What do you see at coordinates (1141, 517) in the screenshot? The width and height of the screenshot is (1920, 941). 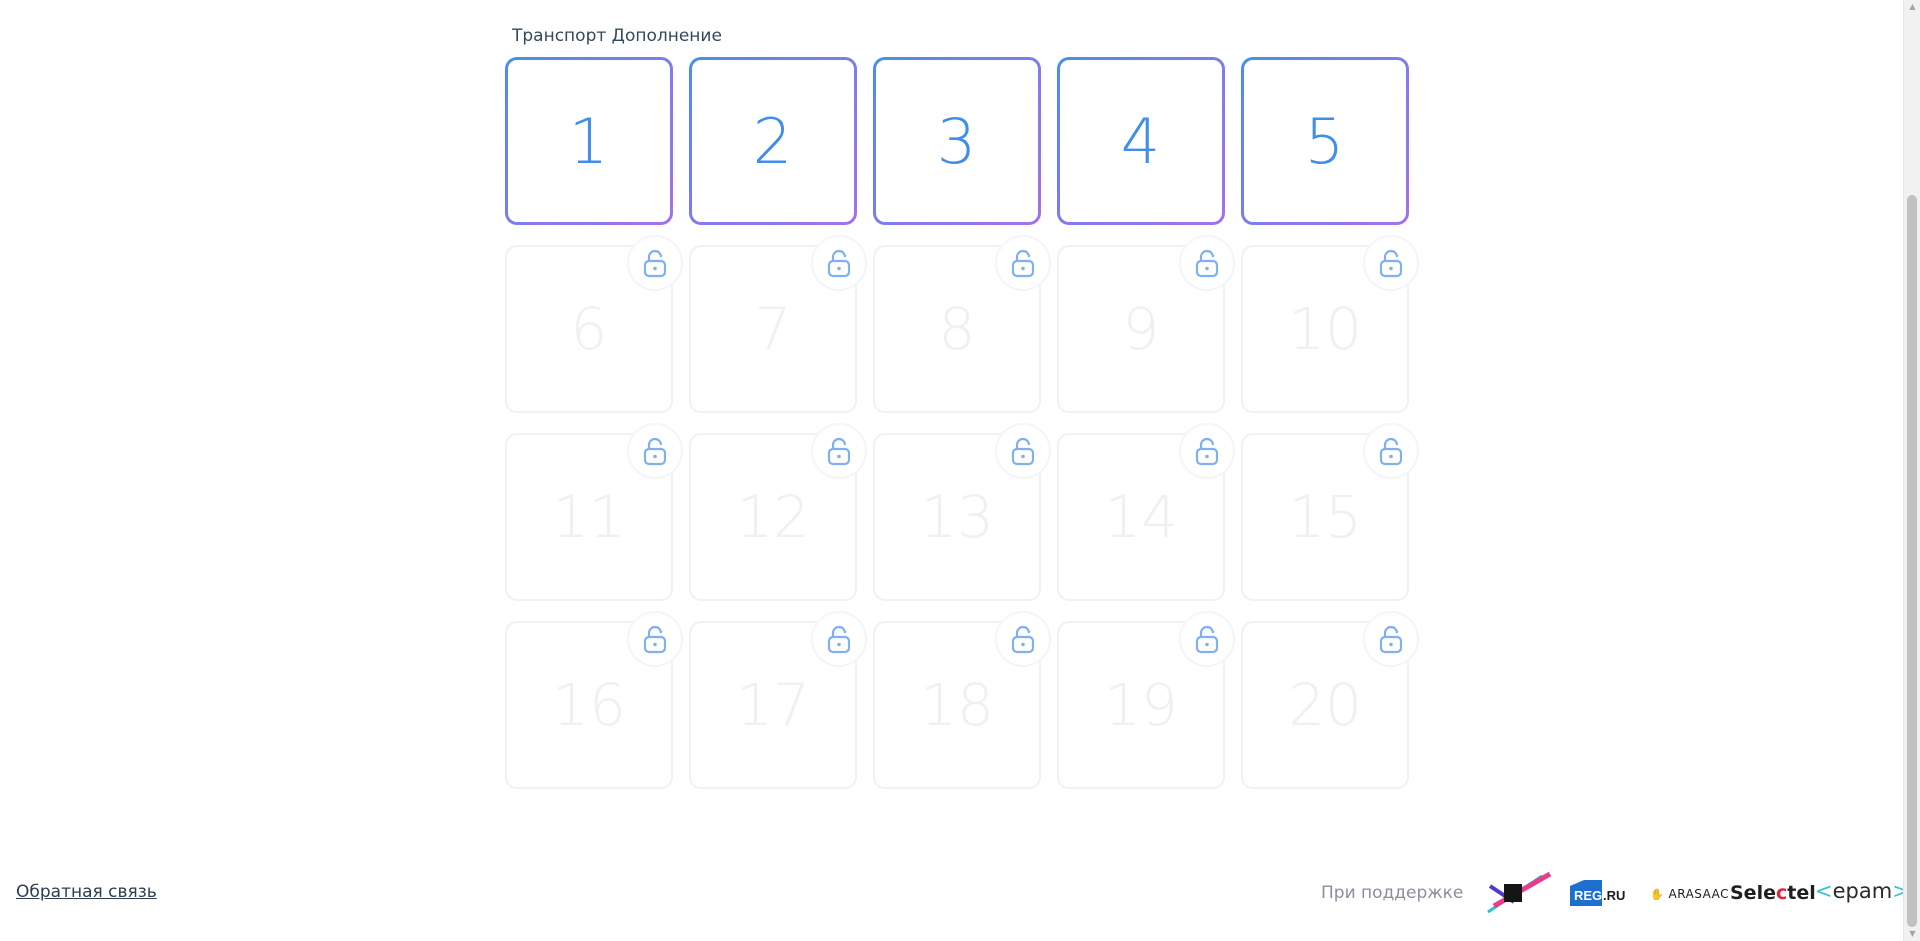 I see `level-number: 14` at bounding box center [1141, 517].